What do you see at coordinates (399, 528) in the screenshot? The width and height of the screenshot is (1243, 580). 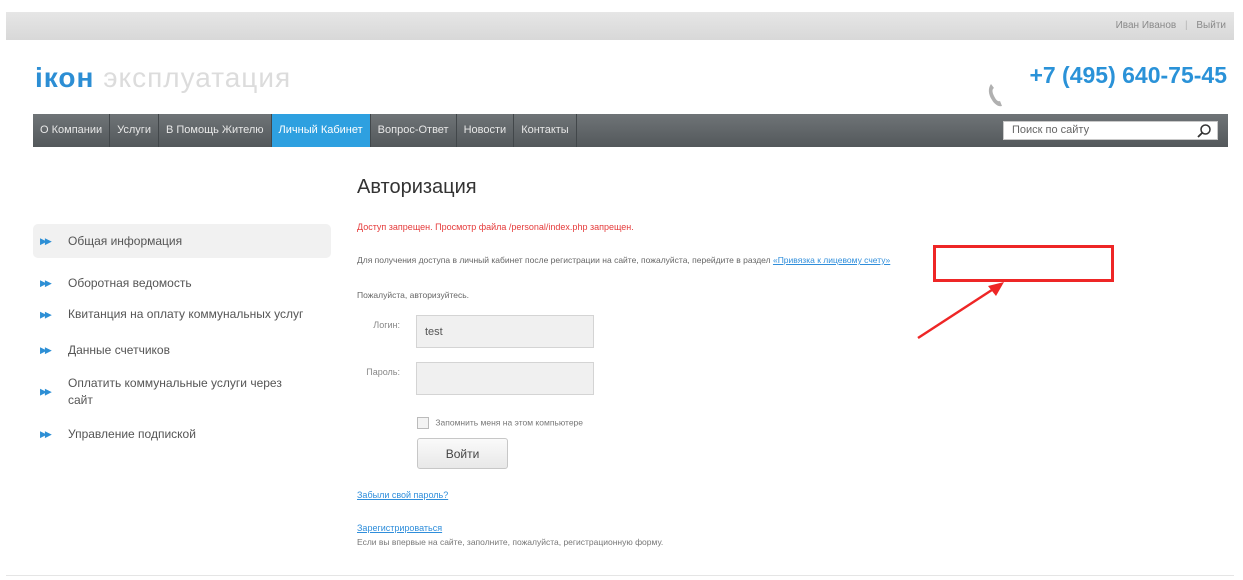 I see `register-link: Зарегистрироваться` at bounding box center [399, 528].